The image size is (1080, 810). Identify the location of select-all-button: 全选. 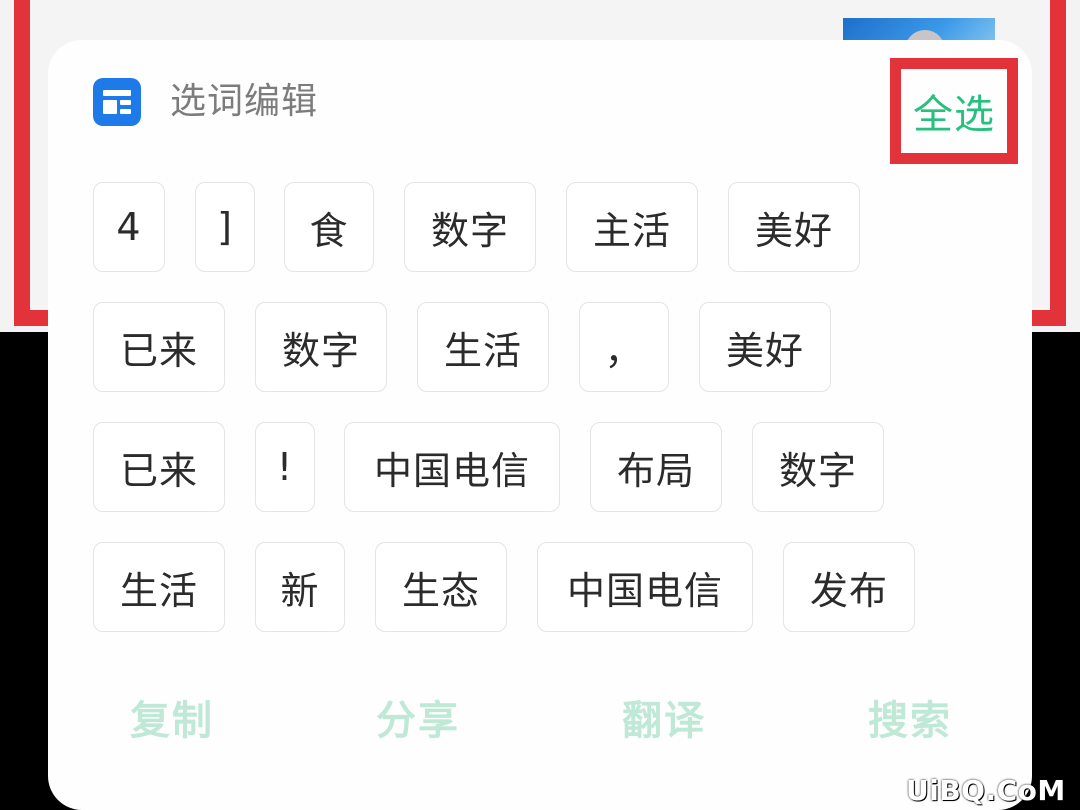
(954, 111).